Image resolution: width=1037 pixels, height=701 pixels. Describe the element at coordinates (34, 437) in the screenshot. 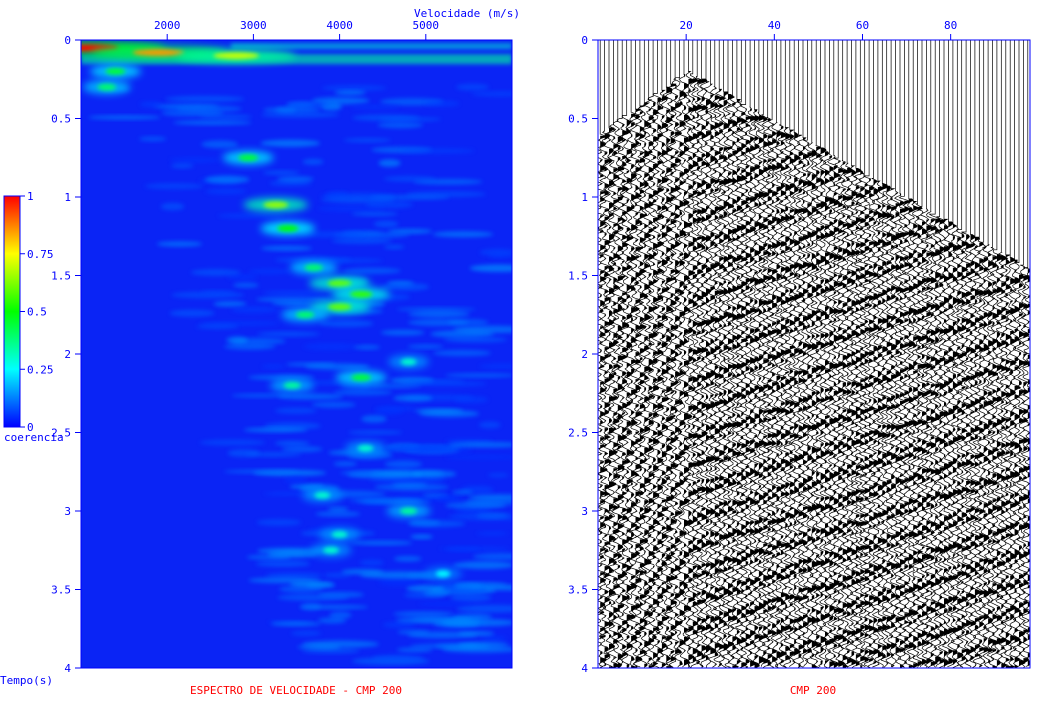

I see `colorbar-label: coerencia` at that location.